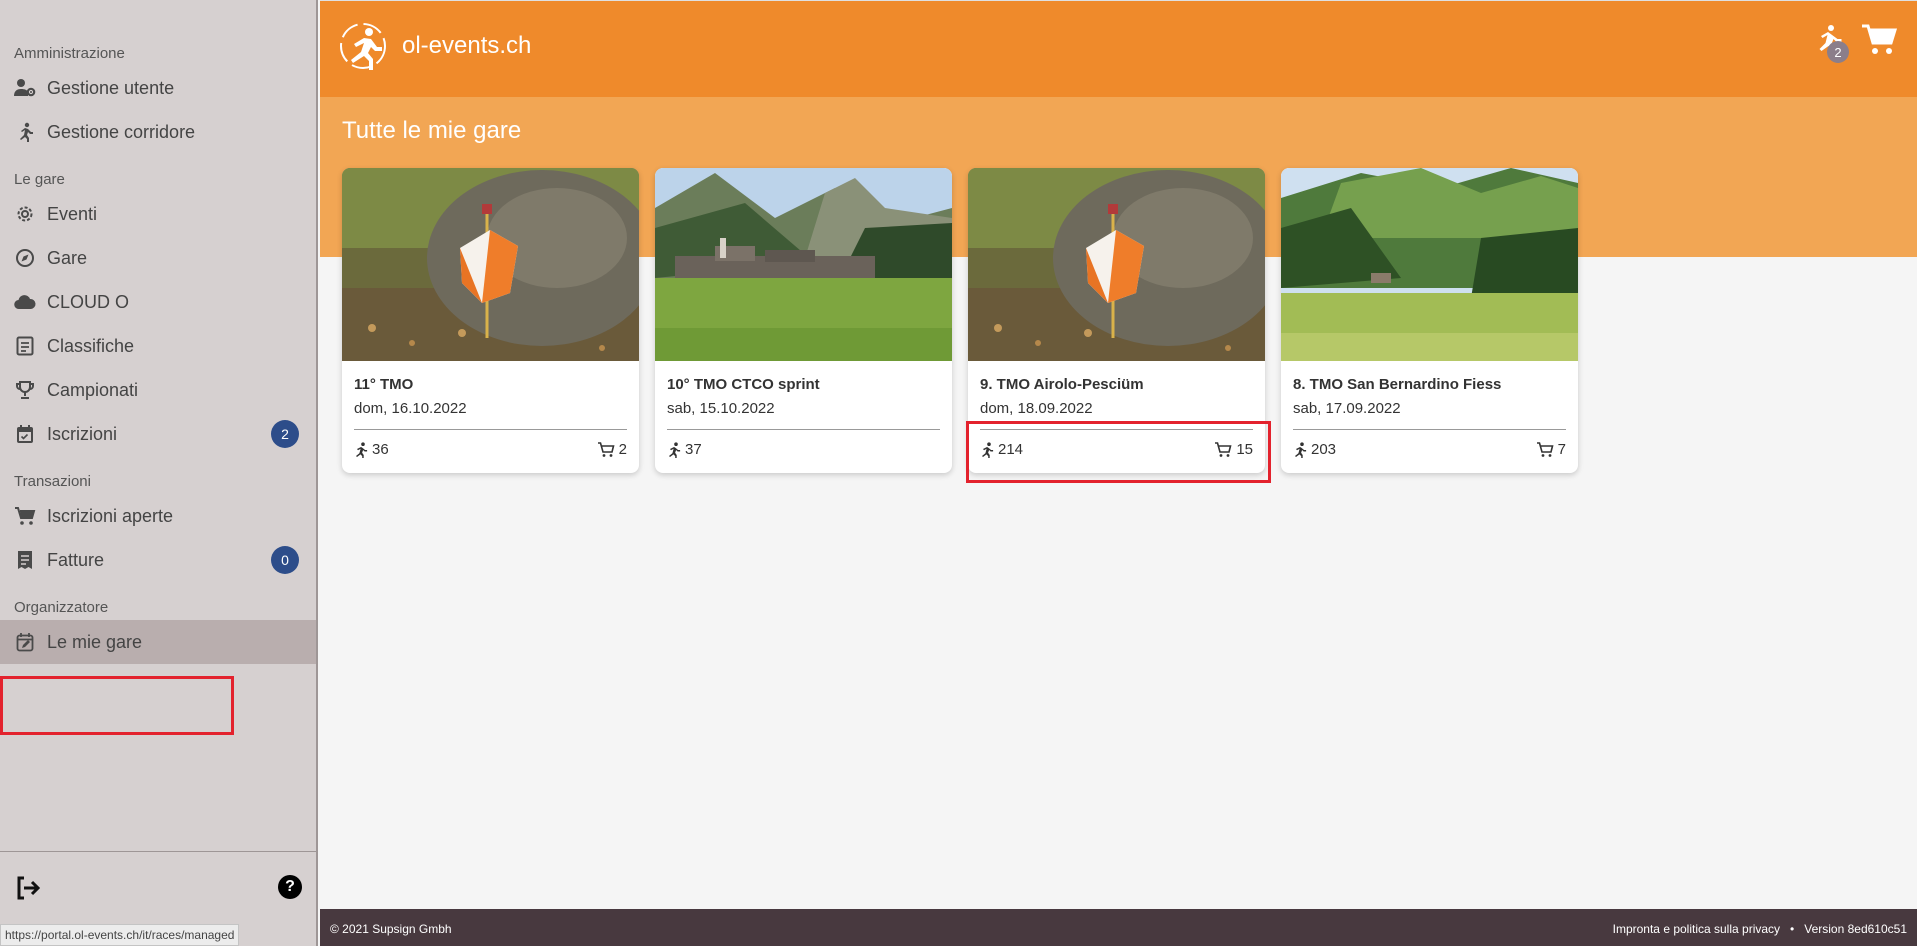 The image size is (1917, 946). What do you see at coordinates (88, 301) in the screenshot?
I see `sidebar-item-label: CLOUD O` at bounding box center [88, 301].